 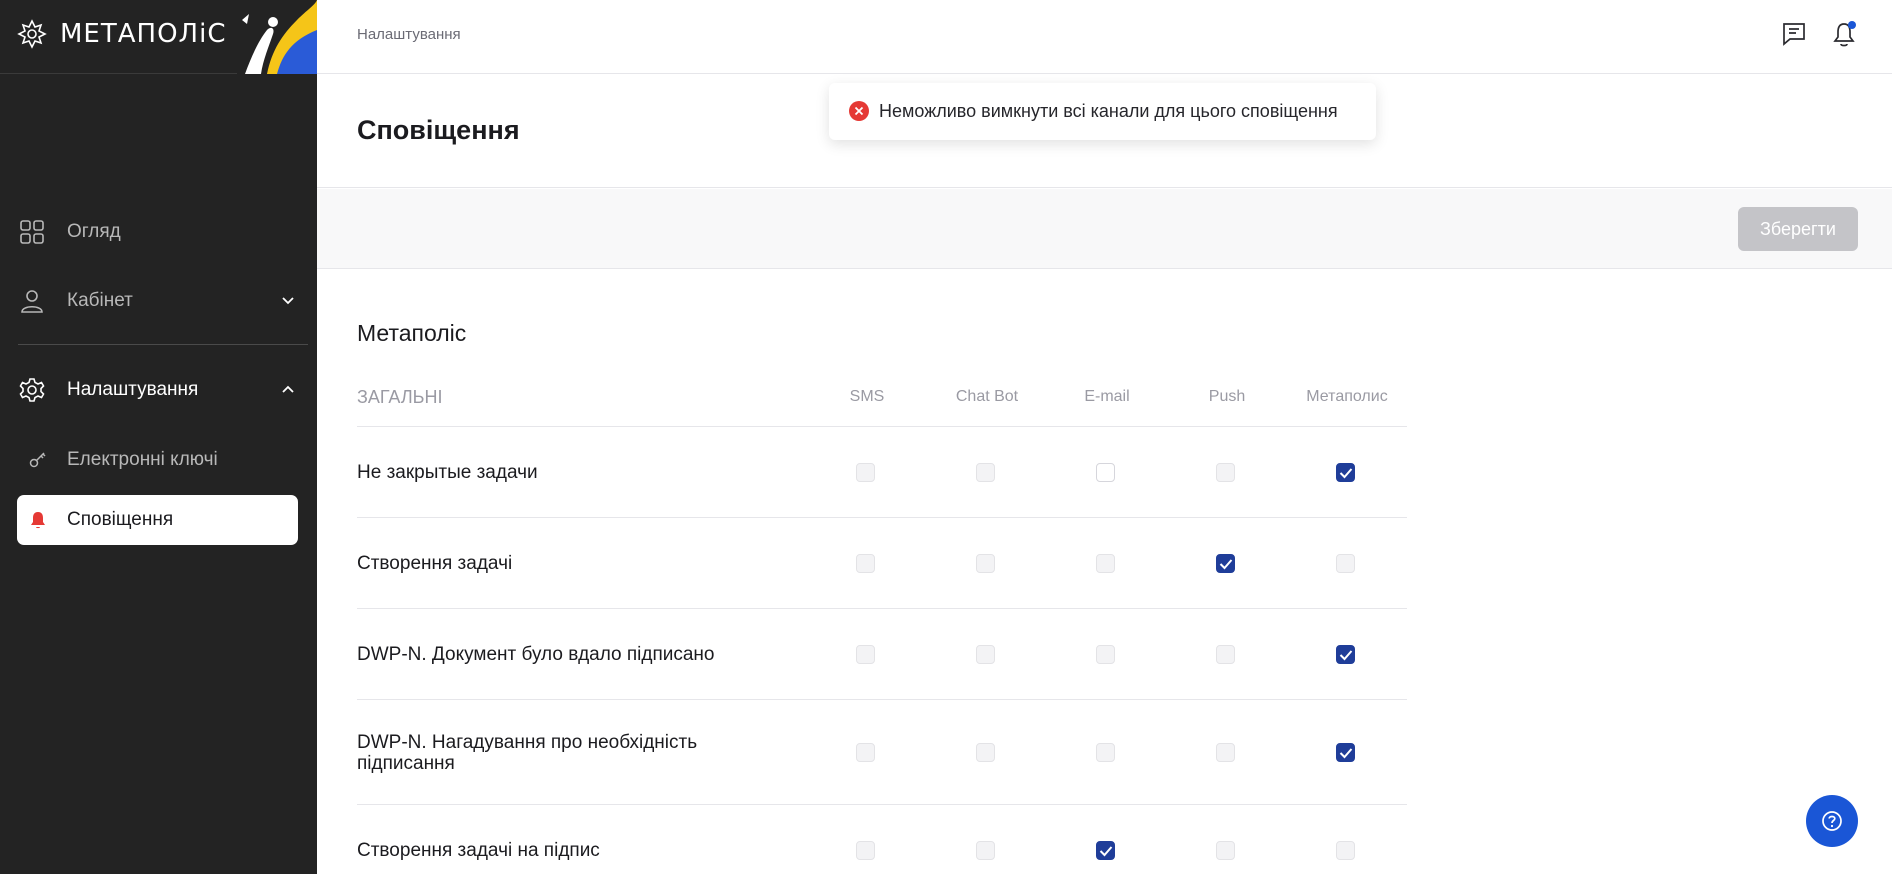 I want to click on table-row: Не закрытые задачи, so click(x=882, y=472).